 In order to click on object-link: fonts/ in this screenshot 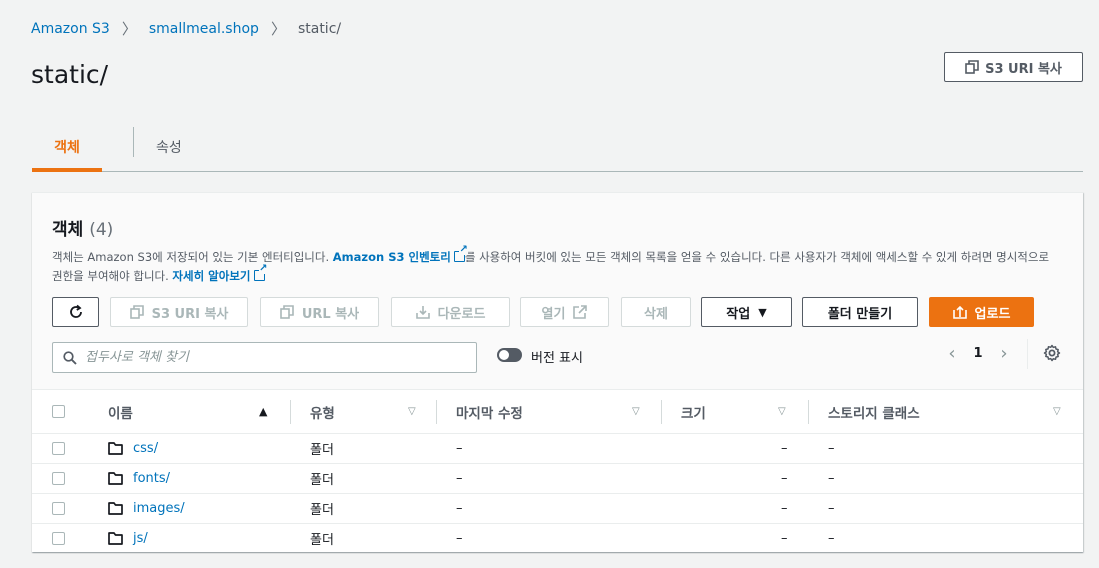, I will do `click(151, 478)`.